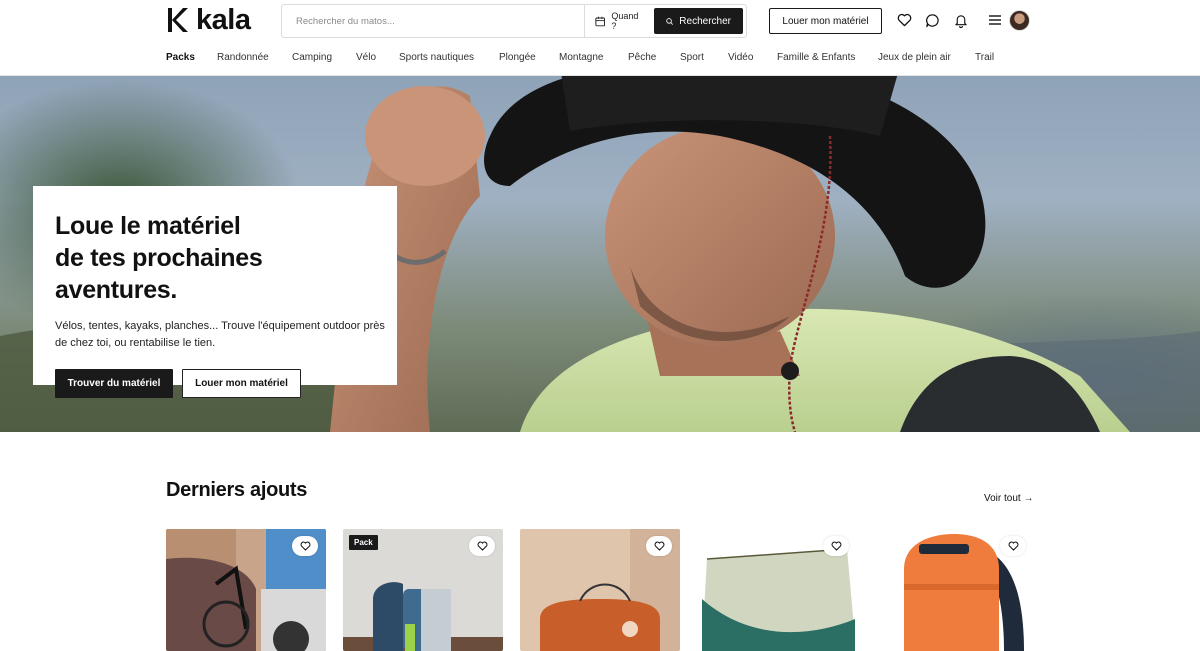 The height and width of the screenshot is (651, 1200). Describe the element at coordinates (581, 57) in the screenshot. I see `nav-item-montagne: Montagne` at that location.